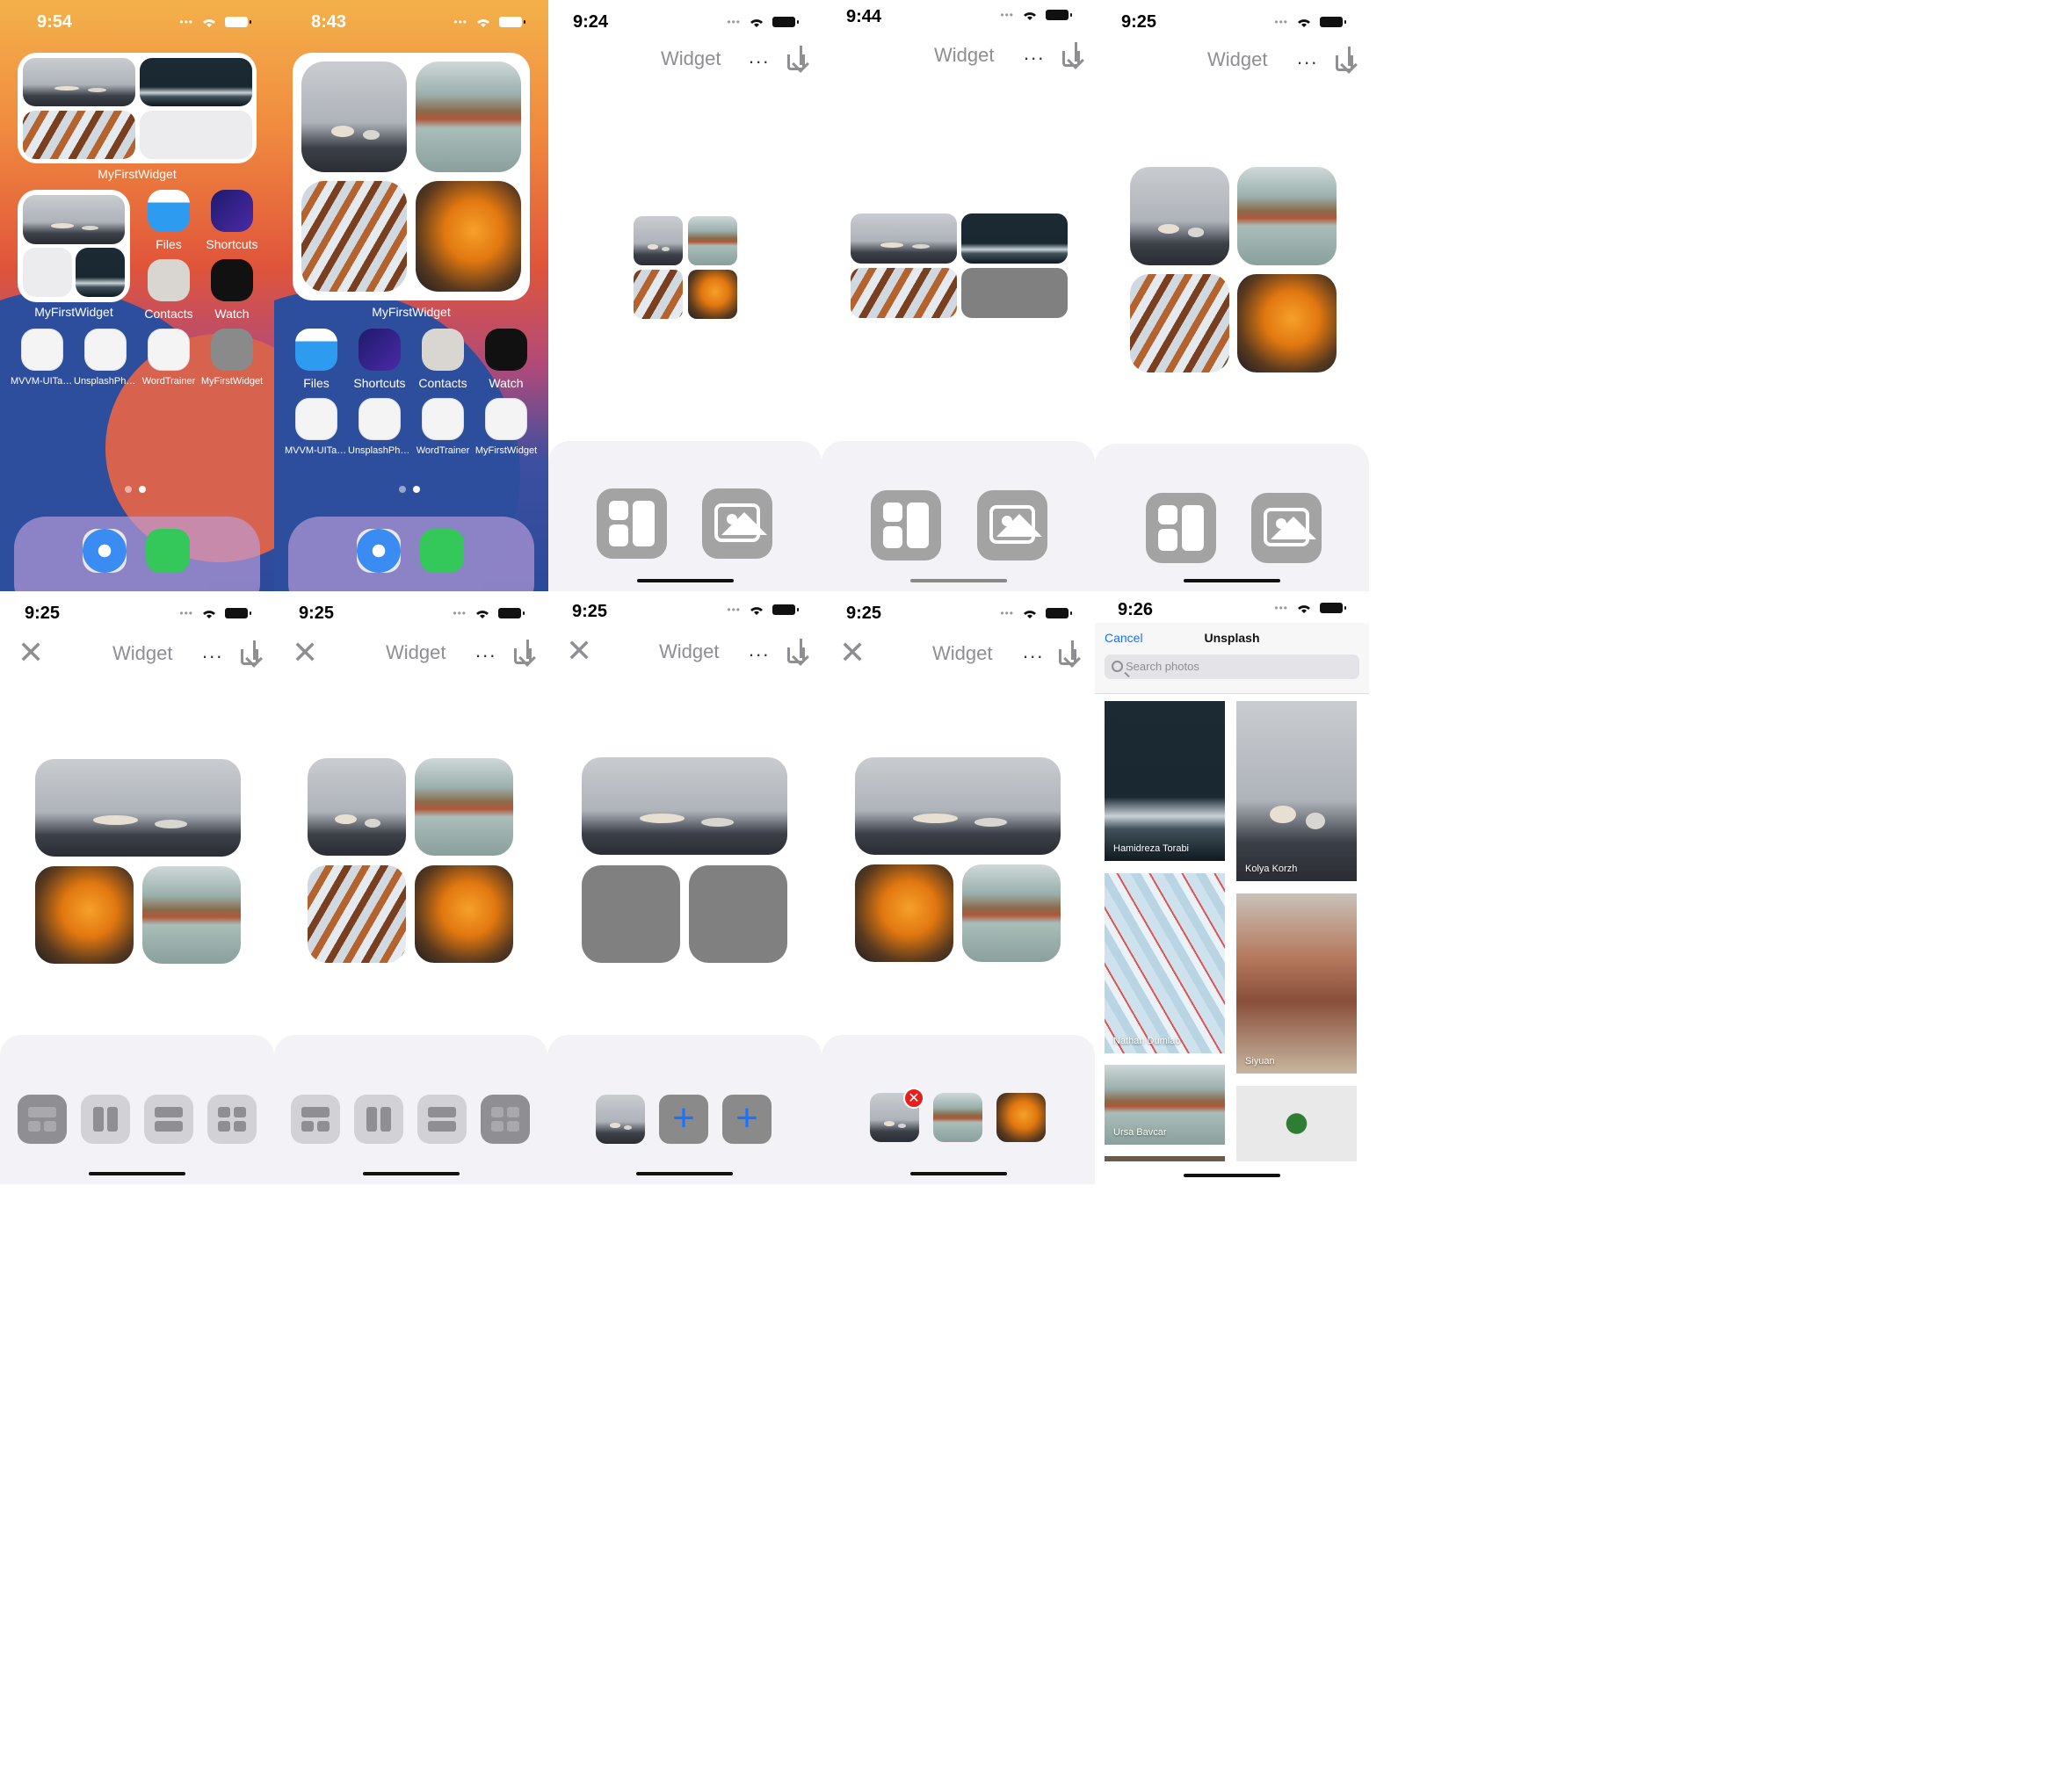 The image size is (2072, 1779). What do you see at coordinates (74, 246) in the screenshot?
I see `widget-small` at bounding box center [74, 246].